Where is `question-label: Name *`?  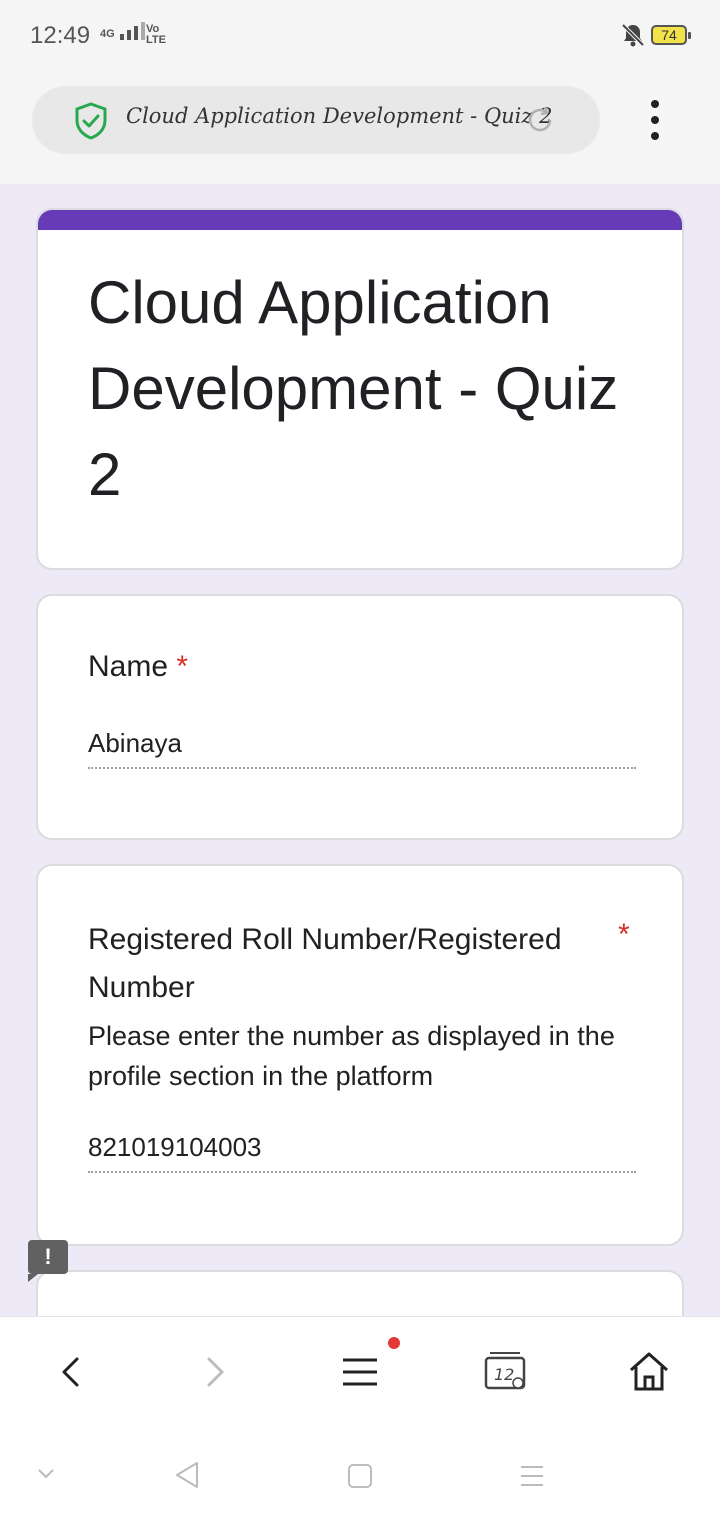
question-label: Name * is located at coordinates (138, 667).